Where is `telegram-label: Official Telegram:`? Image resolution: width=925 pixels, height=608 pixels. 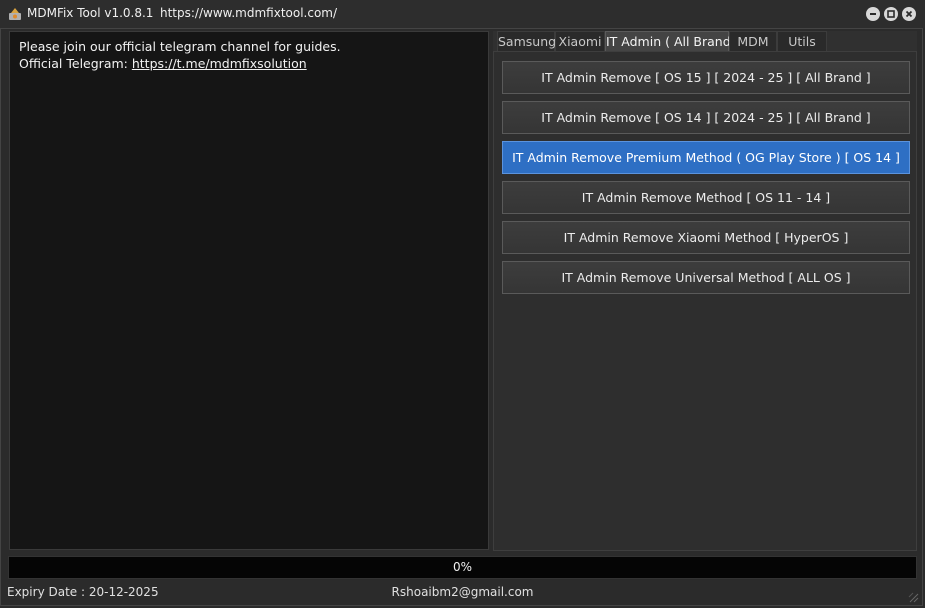 telegram-label: Official Telegram: is located at coordinates (75, 63).